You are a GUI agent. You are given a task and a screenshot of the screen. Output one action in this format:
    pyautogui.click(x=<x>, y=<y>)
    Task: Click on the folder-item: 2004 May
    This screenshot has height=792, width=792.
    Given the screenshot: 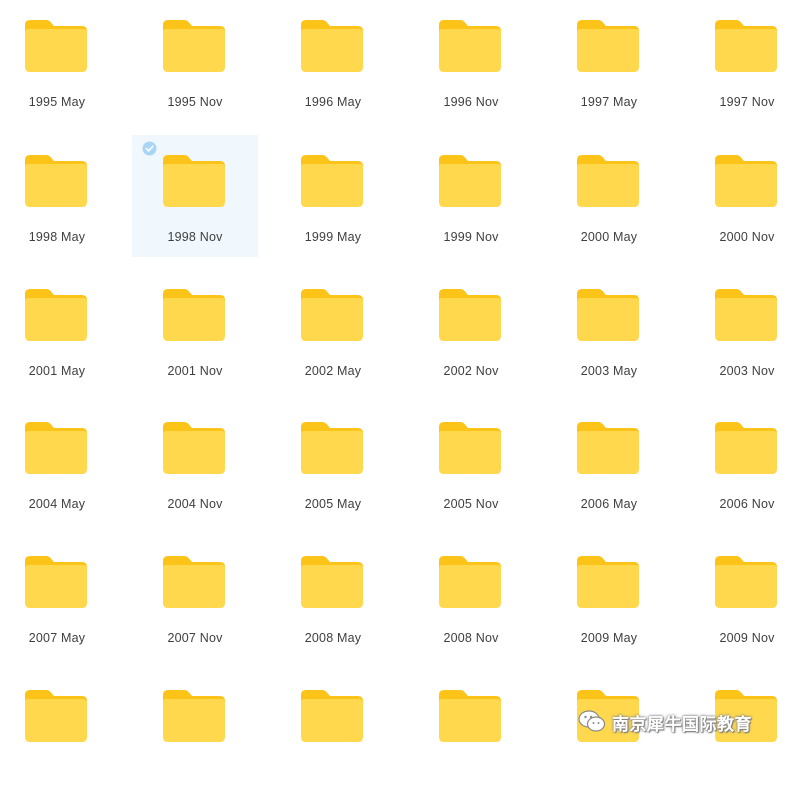 What is the action you would take?
    pyautogui.click(x=60, y=463)
    